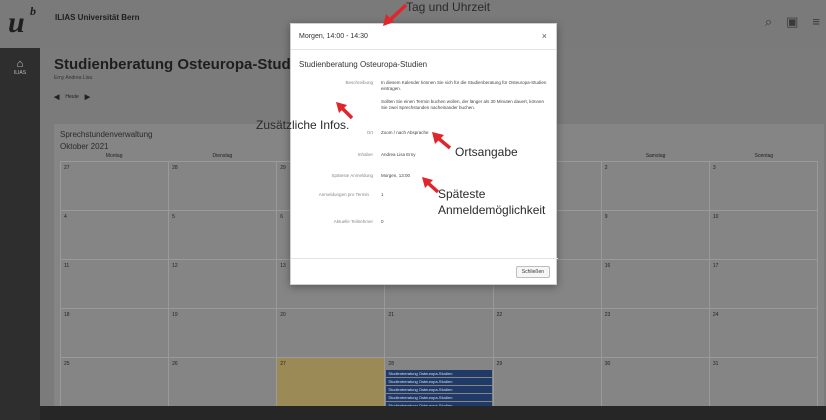  What do you see at coordinates (282, 217) in the screenshot?
I see `day-number: 6` at bounding box center [282, 217].